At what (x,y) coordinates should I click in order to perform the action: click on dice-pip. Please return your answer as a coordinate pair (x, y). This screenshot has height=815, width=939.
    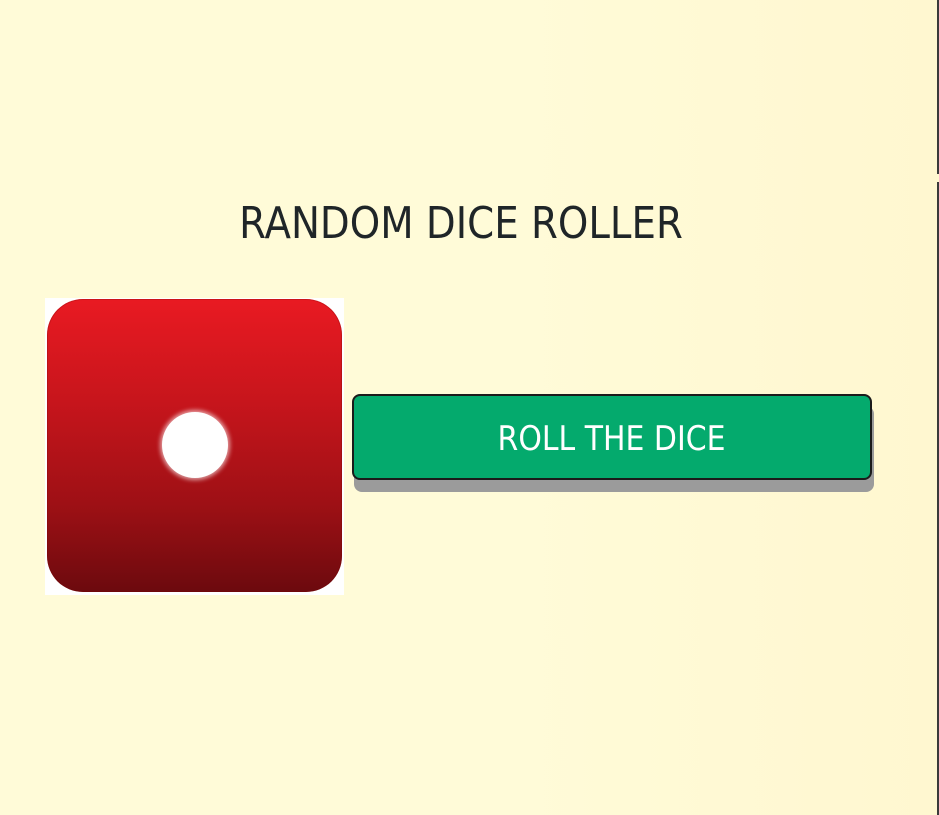
    Looking at the image, I should click on (195, 445).